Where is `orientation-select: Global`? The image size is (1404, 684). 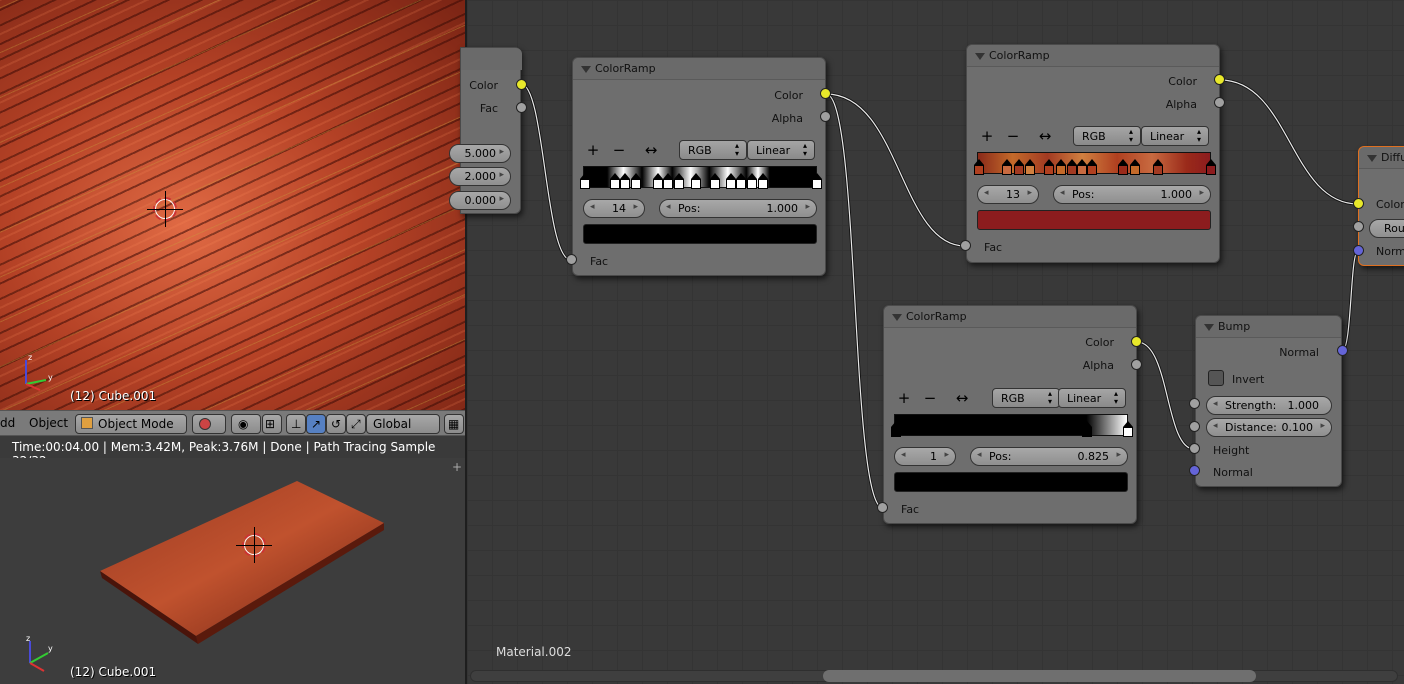
orientation-select: Global is located at coordinates (403, 424).